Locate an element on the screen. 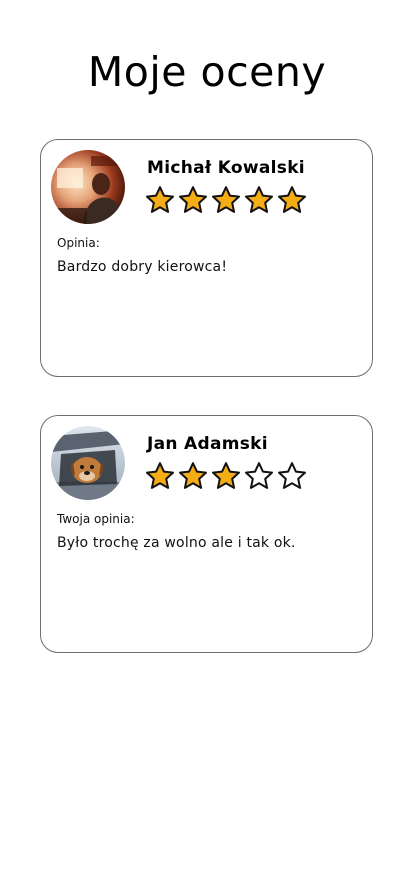 This screenshot has width=414, height=896. opinion-text: Było trochę za wolno ale i tak ok. is located at coordinates (176, 543).